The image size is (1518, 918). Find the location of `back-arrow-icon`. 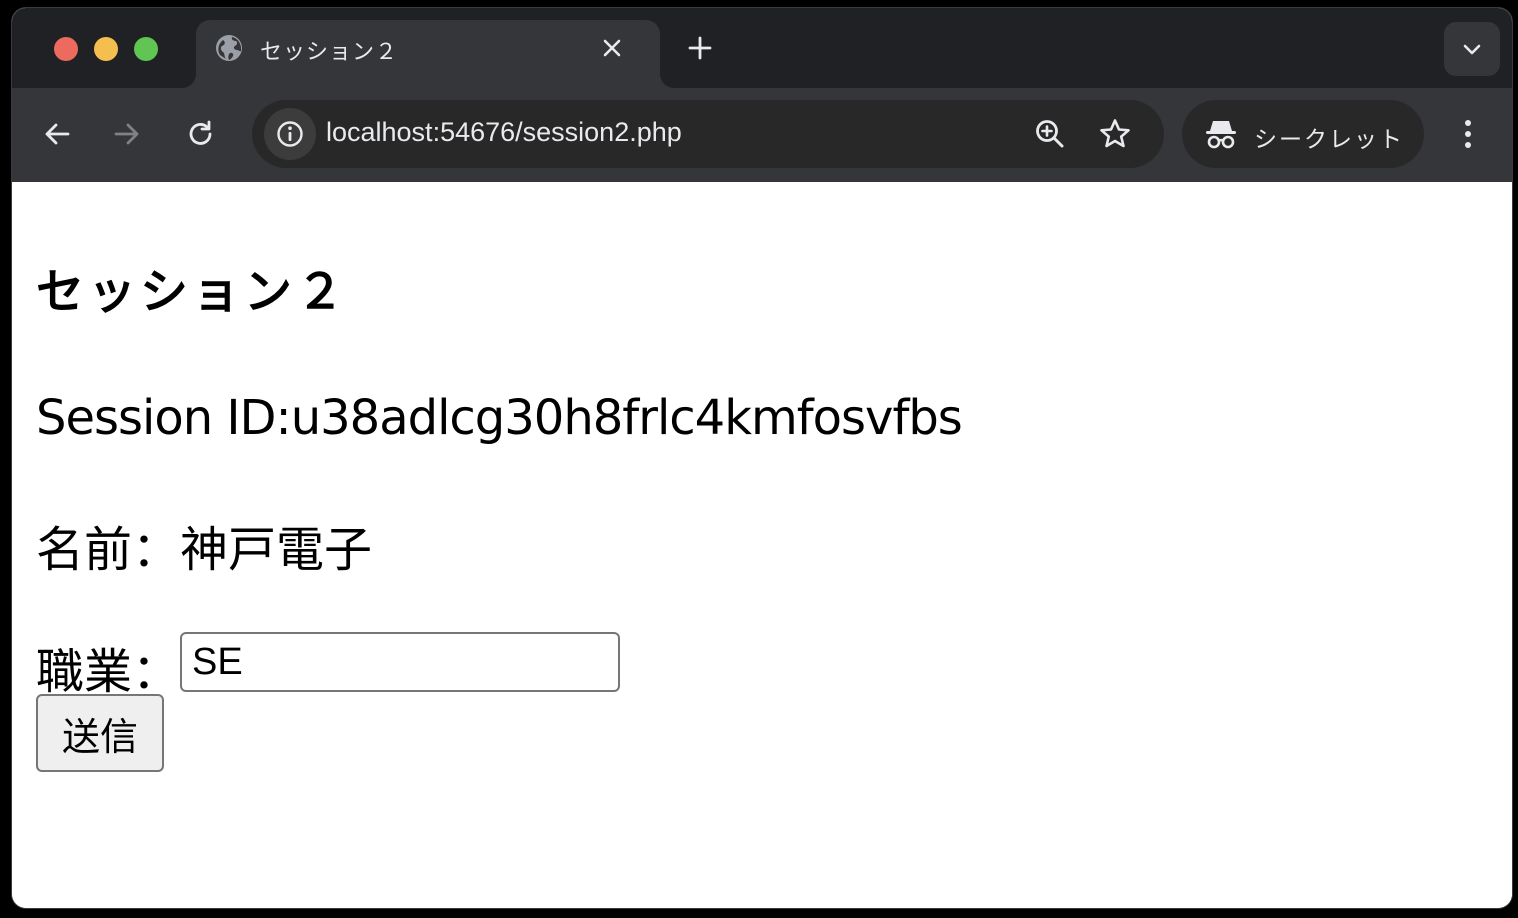

back-arrow-icon is located at coordinates (57, 134).